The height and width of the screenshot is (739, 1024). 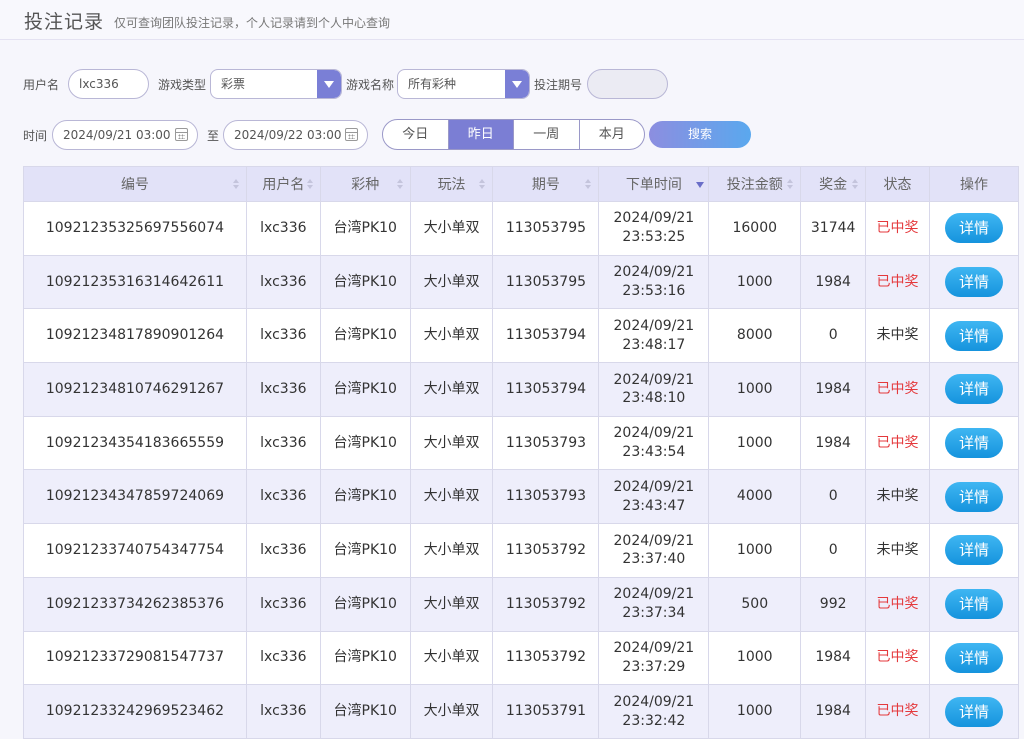 I want to click on column-header-user: 用户名, so click(x=283, y=184).